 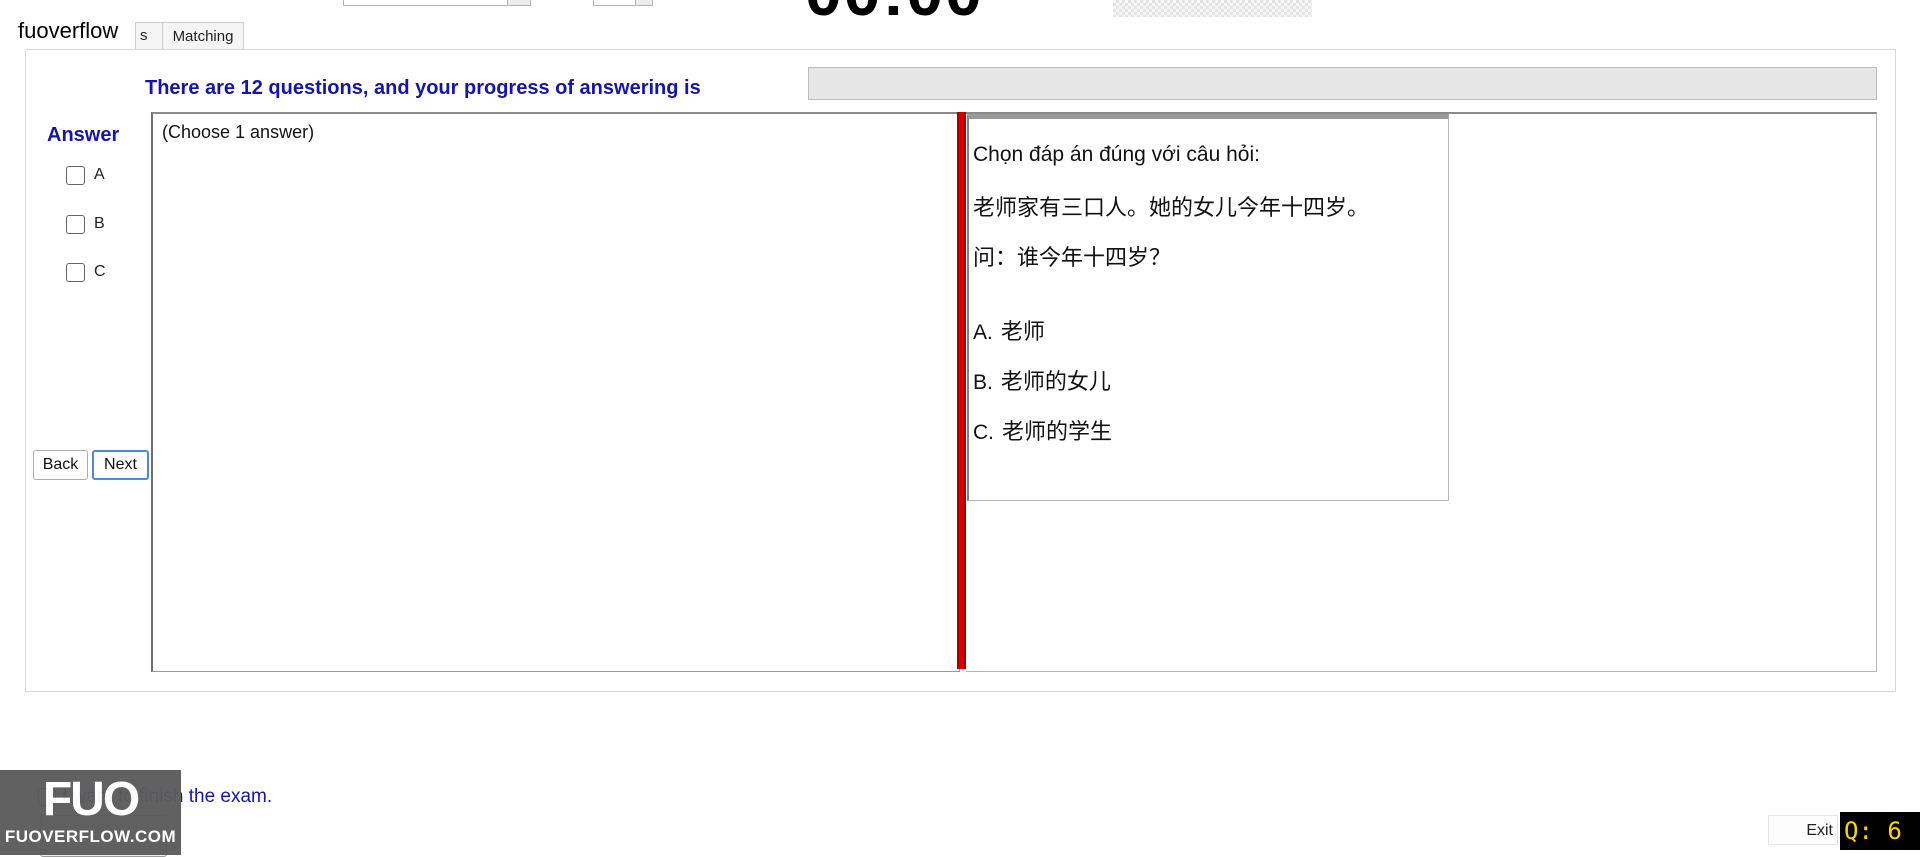 I want to click on watermark-logo: FUO FUOVERFLOW.COM, so click(x=90, y=812).